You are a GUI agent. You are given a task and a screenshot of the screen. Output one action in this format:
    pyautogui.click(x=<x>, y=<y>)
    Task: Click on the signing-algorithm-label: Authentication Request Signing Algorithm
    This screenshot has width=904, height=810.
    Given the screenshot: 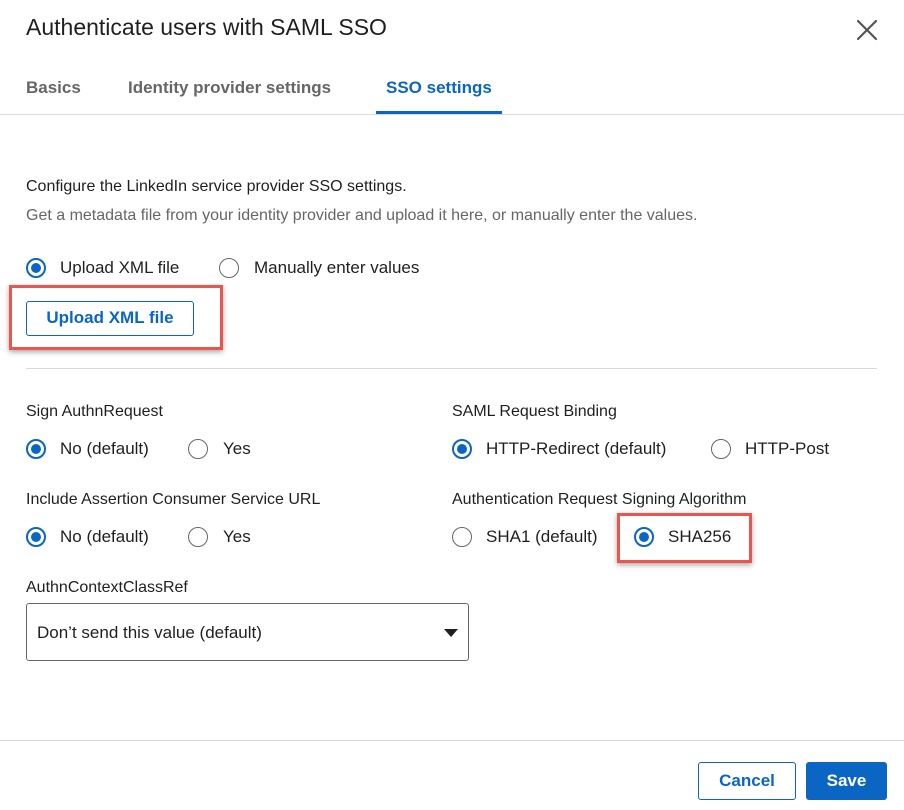 What is the action you would take?
    pyautogui.click(x=599, y=499)
    